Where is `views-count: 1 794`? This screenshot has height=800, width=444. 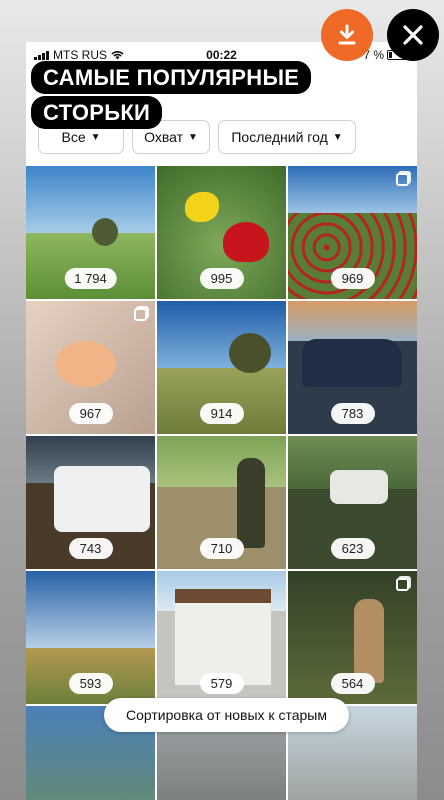
views-count: 1 794 is located at coordinates (90, 278).